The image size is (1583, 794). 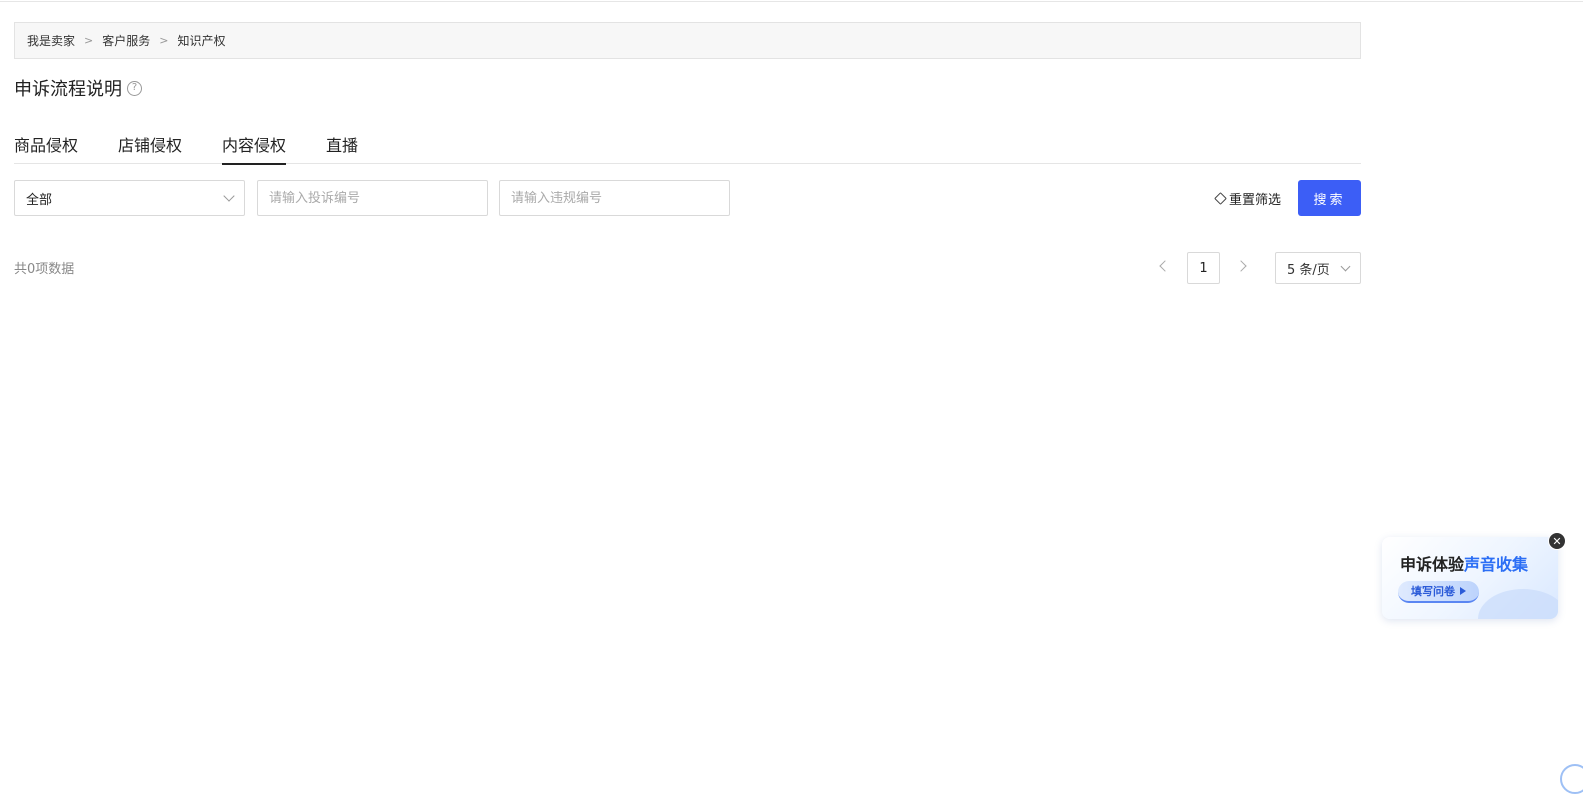 What do you see at coordinates (687, 144) in the screenshot?
I see `tab-bar: 商品侵权 店铺侵权 内容侵权 直播` at bounding box center [687, 144].